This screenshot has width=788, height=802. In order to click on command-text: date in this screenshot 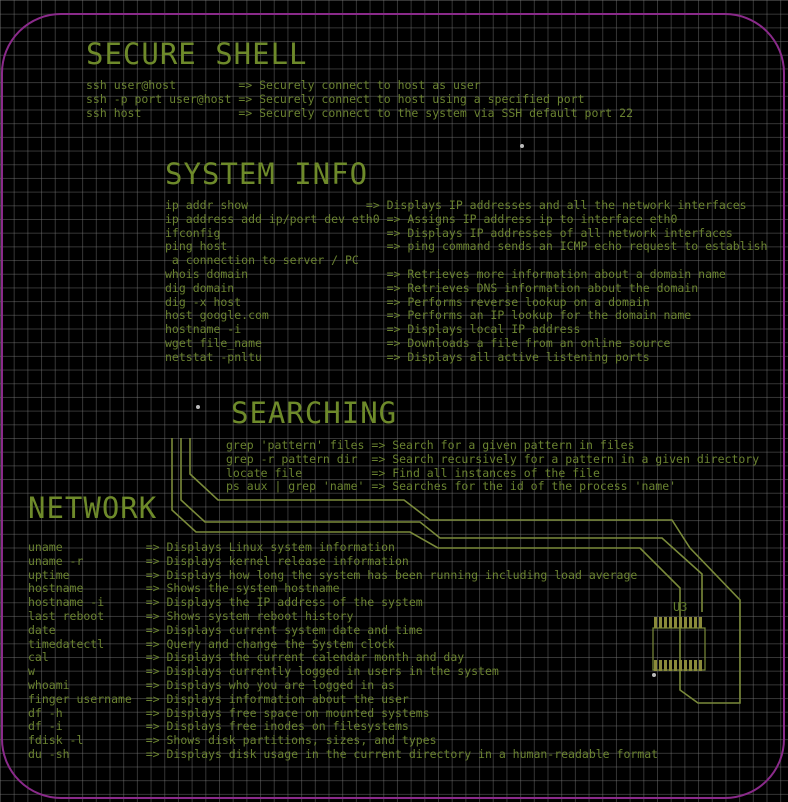, I will do `click(83, 629)`.